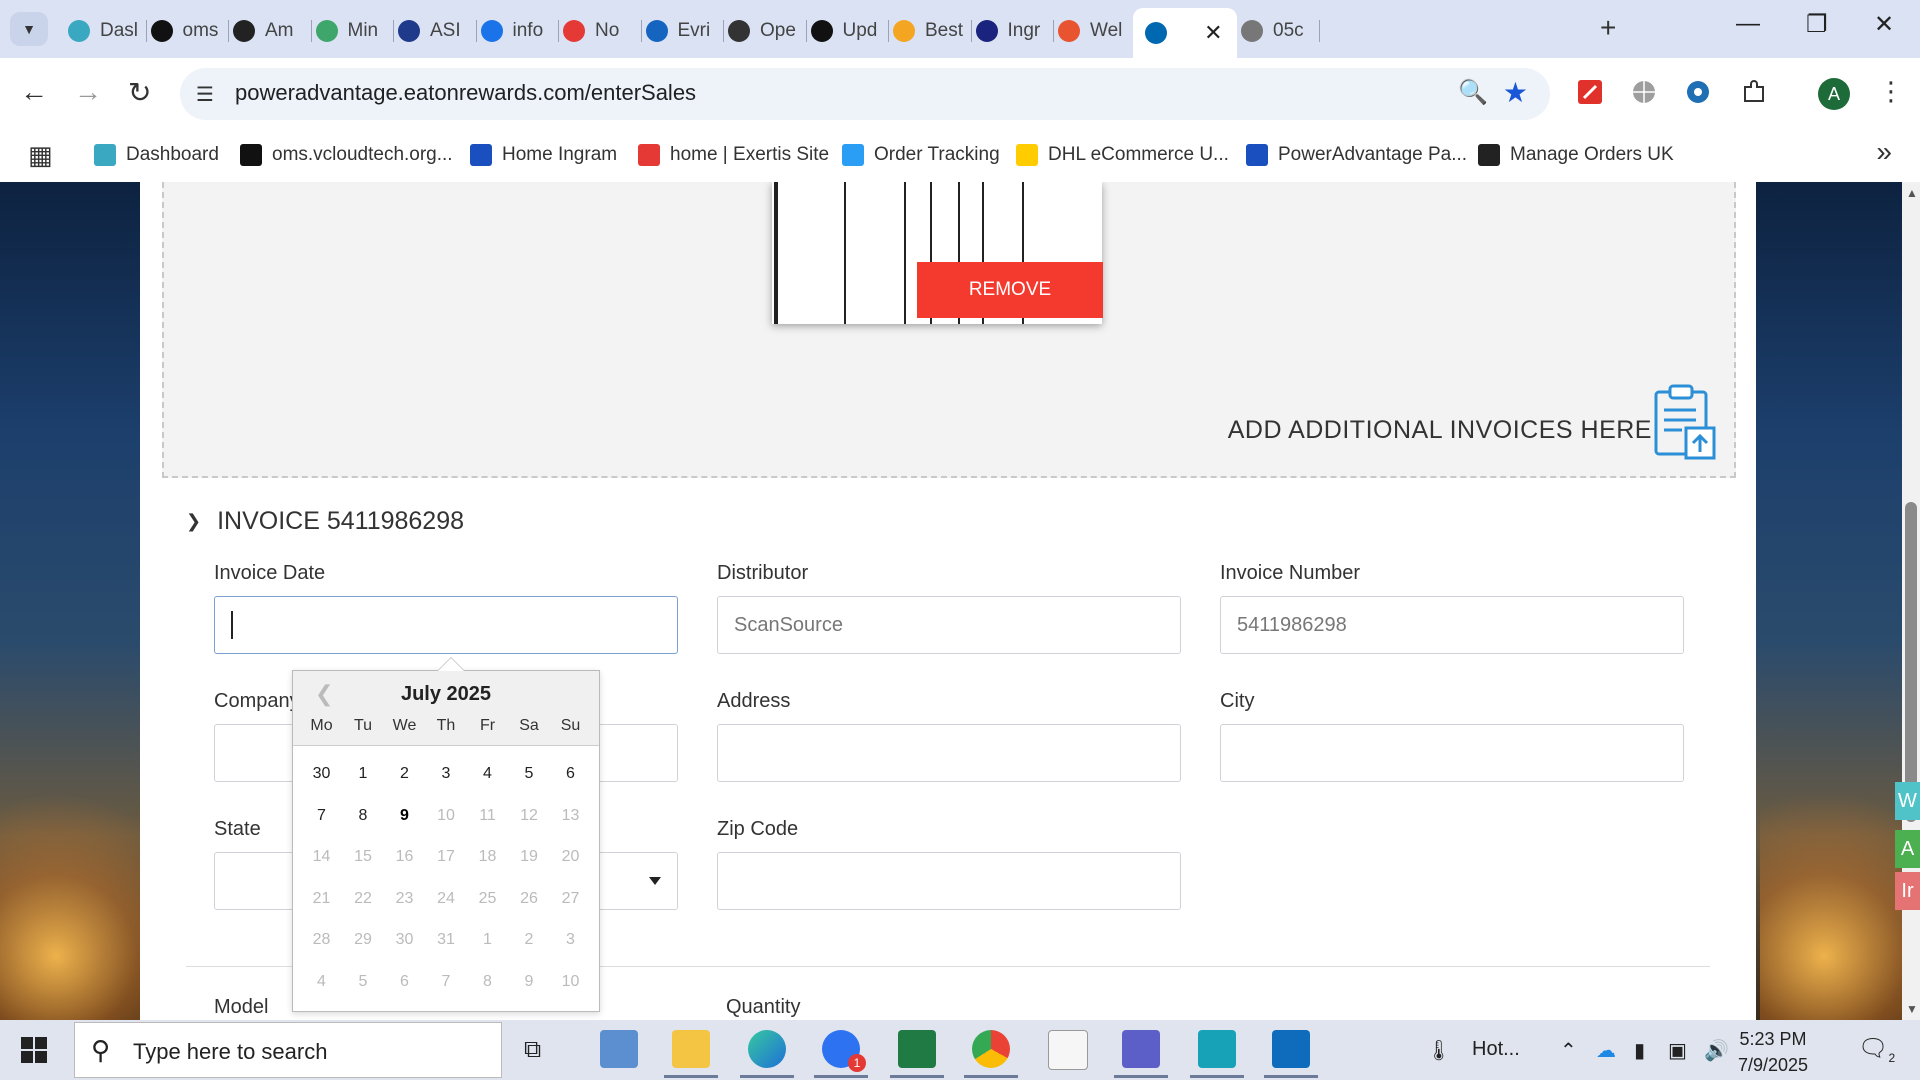 This screenshot has height=1080, width=1920. I want to click on invoice-number-input: 5411986298, so click(1452, 625).